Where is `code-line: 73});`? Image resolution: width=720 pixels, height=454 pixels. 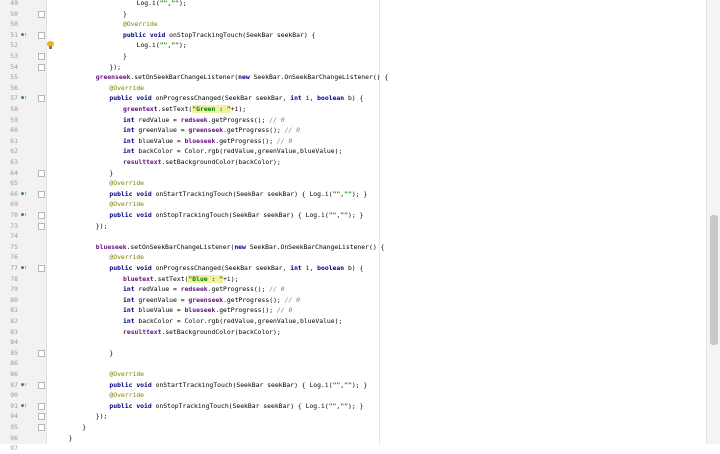 code-line: 73}); is located at coordinates (360, 226).